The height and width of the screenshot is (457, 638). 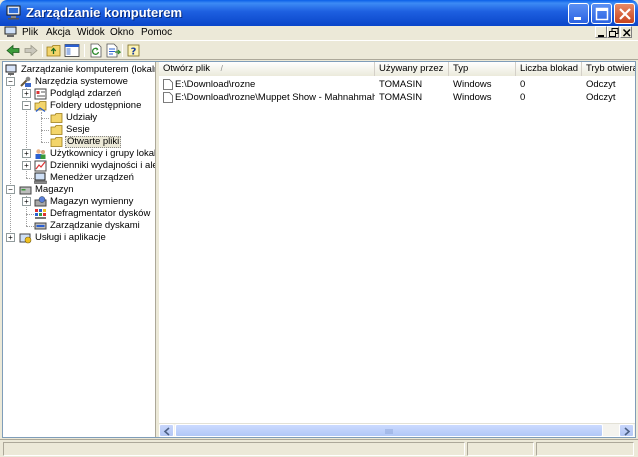 I want to click on window-title: Zarządzanie komputerem, so click(x=104, y=12).